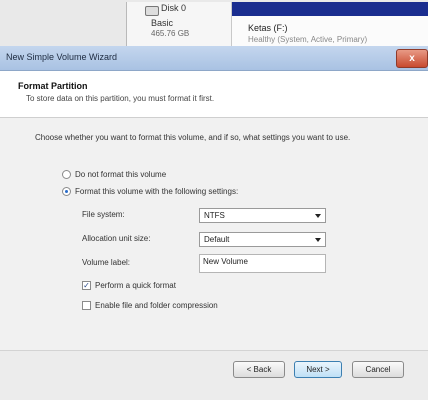 The height and width of the screenshot is (400, 428). I want to click on compression-label: Enable file and folder compression, so click(156, 305).